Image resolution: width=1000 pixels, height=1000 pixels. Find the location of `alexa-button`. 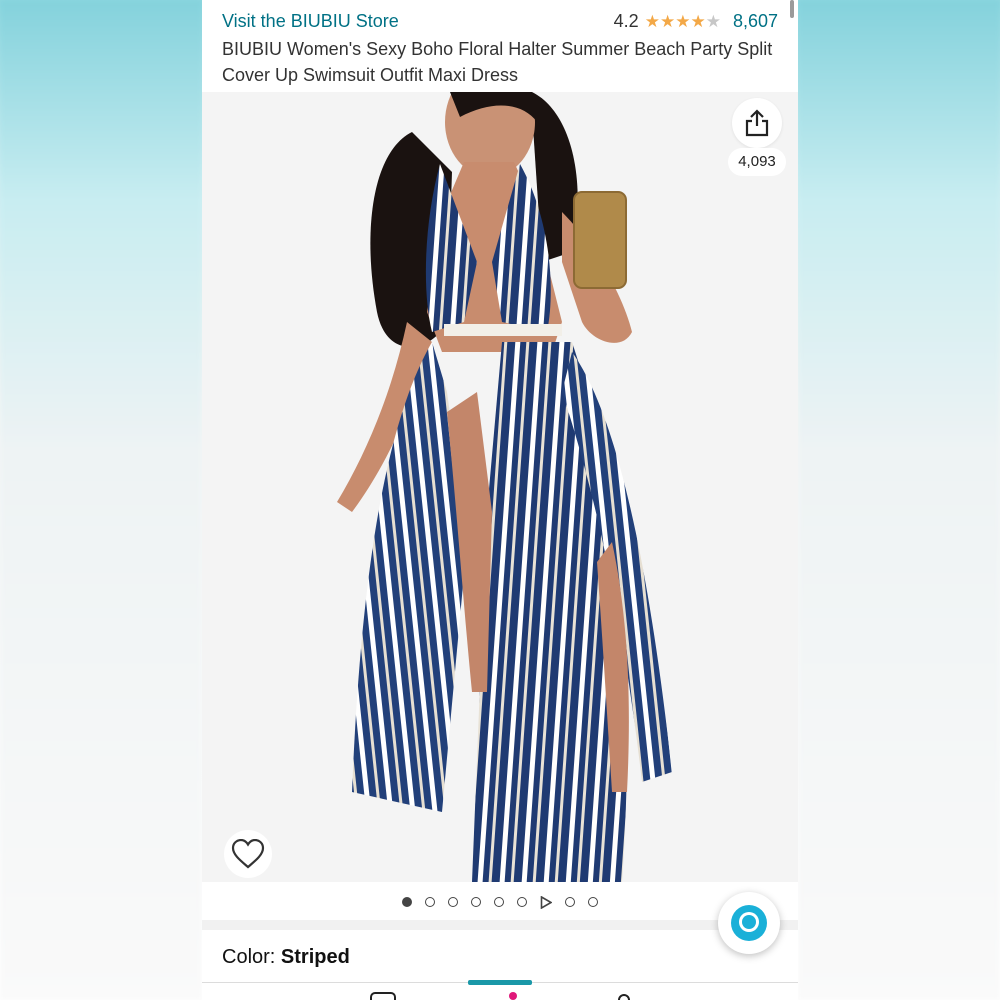

alexa-button is located at coordinates (749, 923).